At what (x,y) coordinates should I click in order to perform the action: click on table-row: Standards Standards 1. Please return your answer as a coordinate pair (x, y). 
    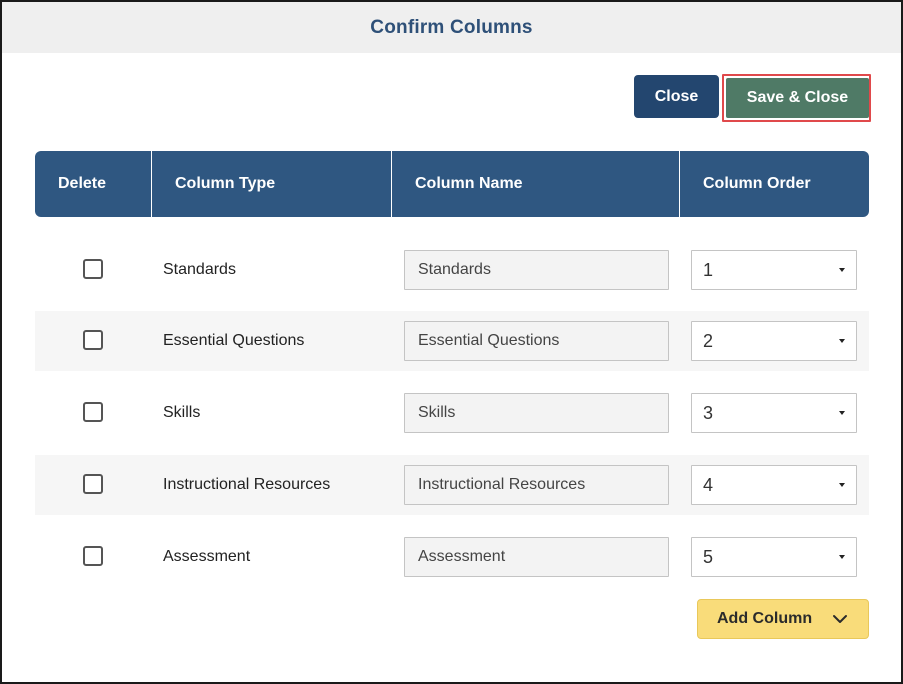
    Looking at the image, I should click on (452, 270).